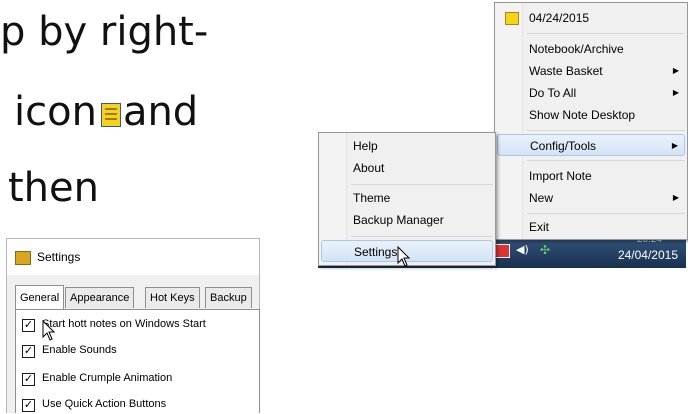  What do you see at coordinates (407, 198) in the screenshot?
I see `menu-item-theme: Theme` at bounding box center [407, 198].